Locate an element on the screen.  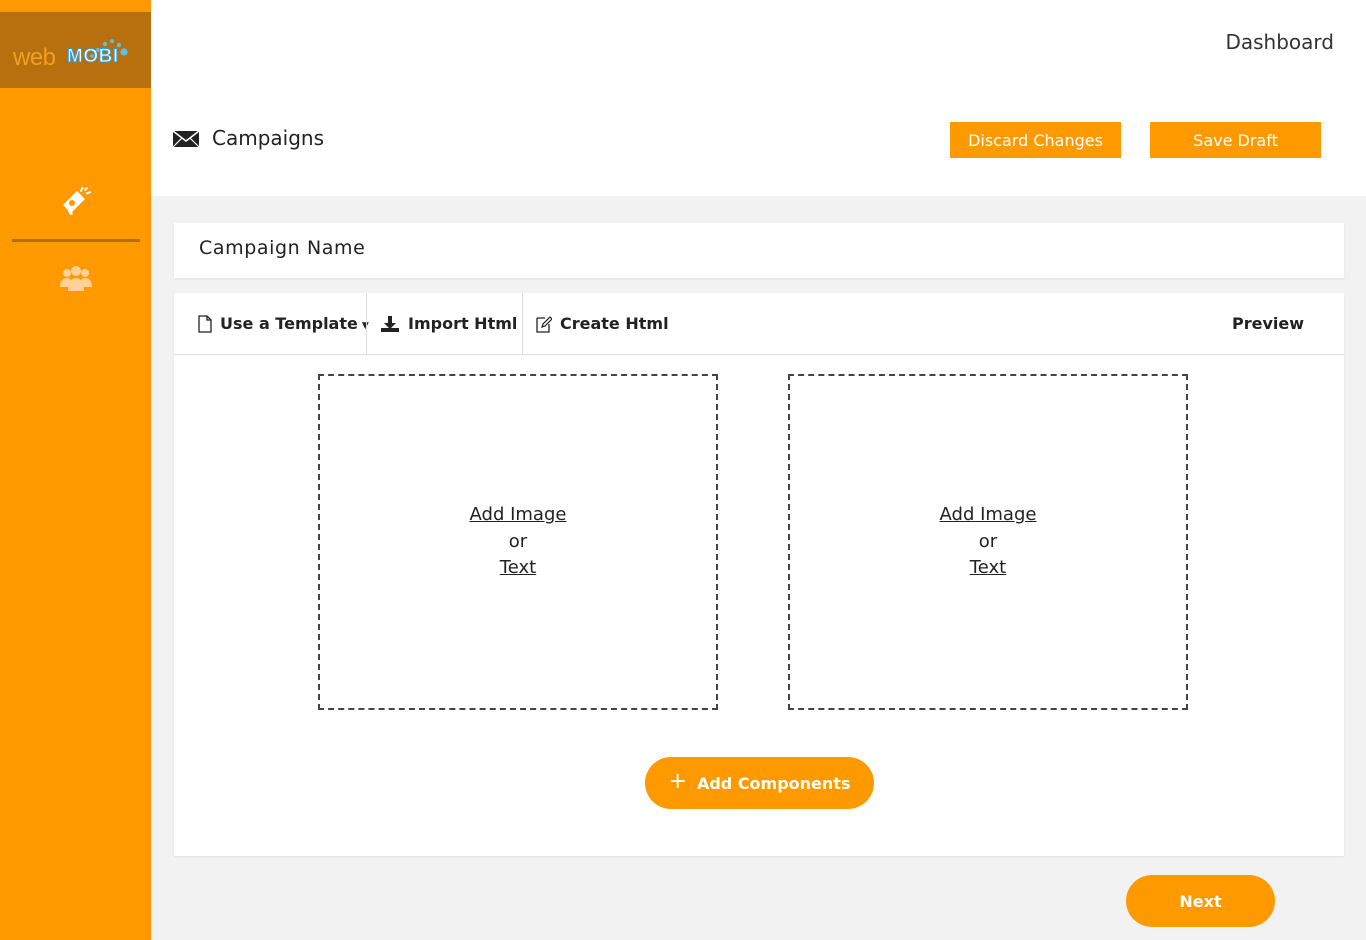
preview-button: Preview is located at coordinates (1268, 323).